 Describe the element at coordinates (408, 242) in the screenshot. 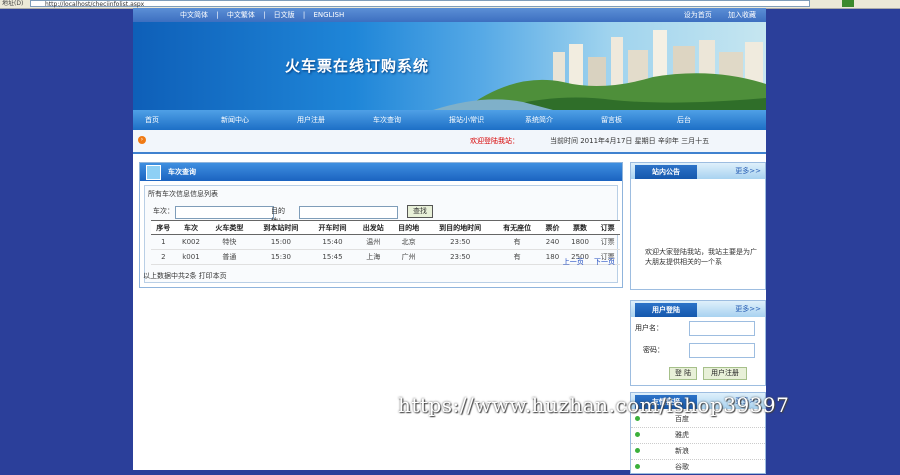

I see `cell-destination: 北京` at that location.